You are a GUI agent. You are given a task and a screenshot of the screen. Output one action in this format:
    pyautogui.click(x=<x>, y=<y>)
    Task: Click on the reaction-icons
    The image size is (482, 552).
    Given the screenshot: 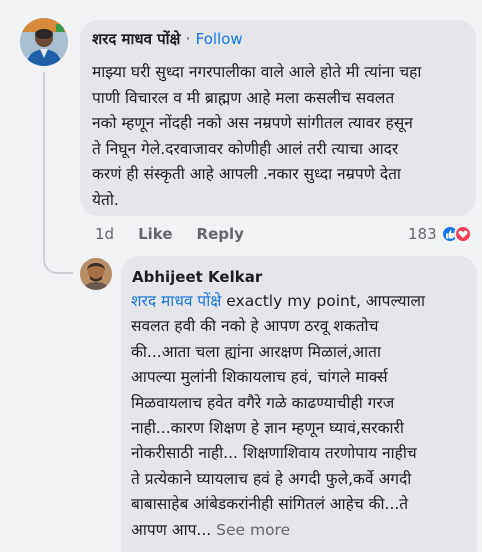 What is the action you would take?
    pyautogui.click(x=456, y=234)
    